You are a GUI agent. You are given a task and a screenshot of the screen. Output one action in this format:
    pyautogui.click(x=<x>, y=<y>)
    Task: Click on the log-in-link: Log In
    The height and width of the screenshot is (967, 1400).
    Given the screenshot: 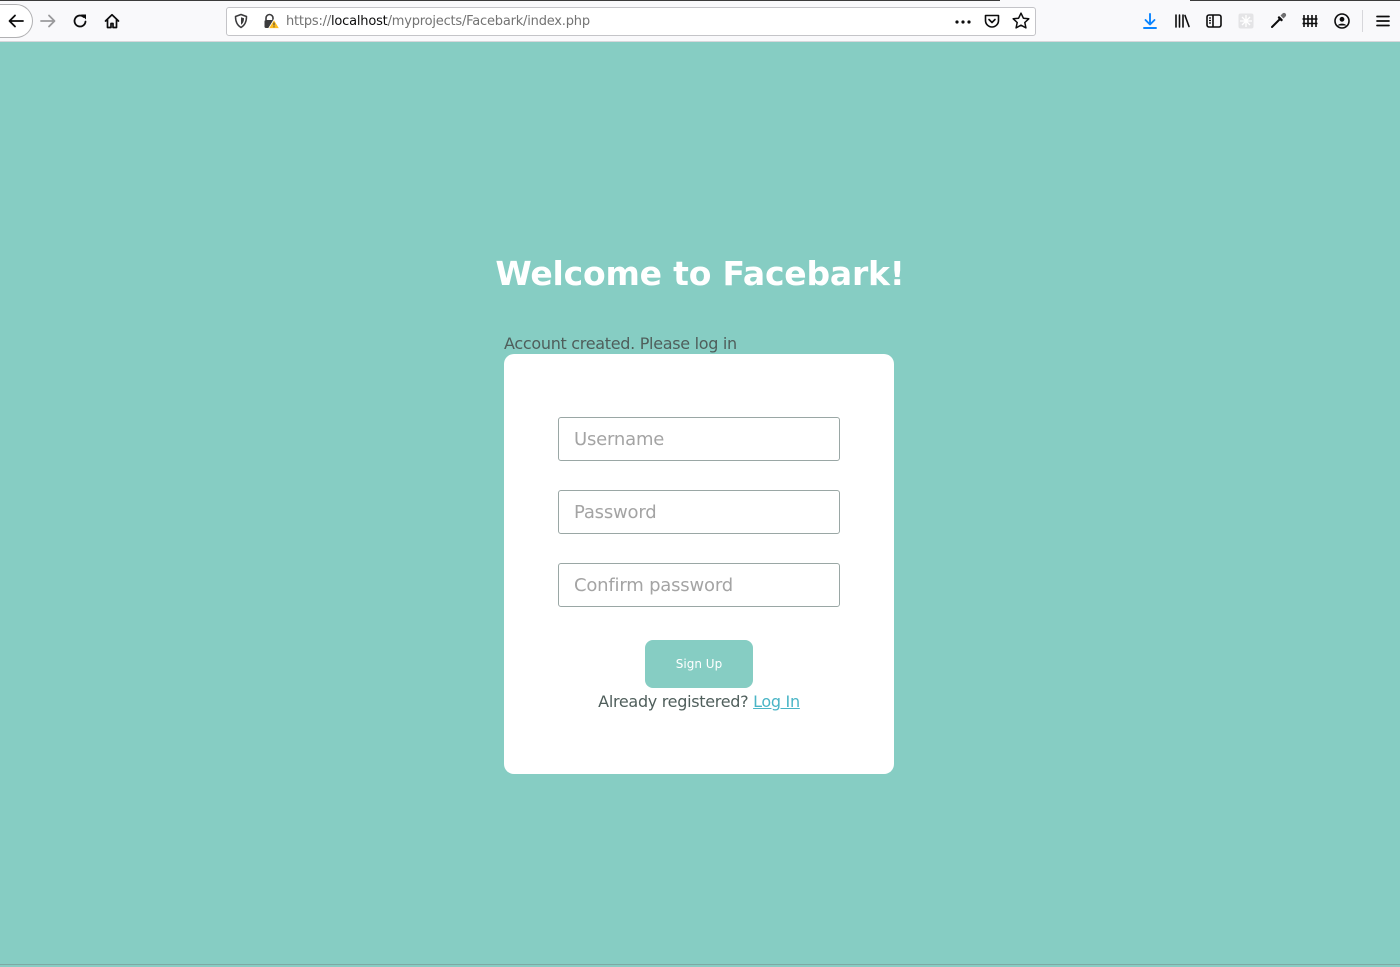 What is the action you would take?
    pyautogui.click(x=776, y=701)
    